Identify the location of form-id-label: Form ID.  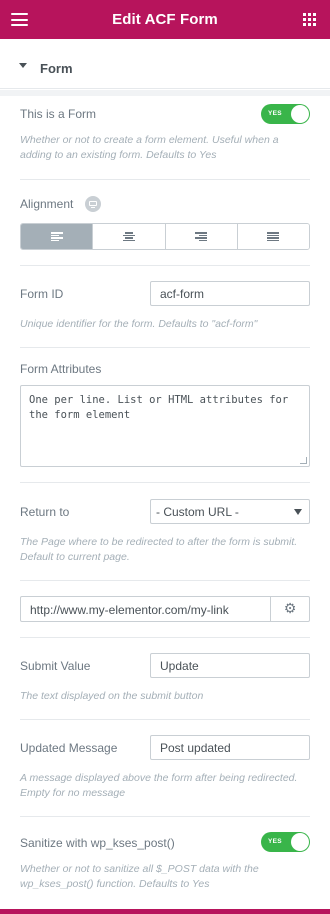
(42, 294).